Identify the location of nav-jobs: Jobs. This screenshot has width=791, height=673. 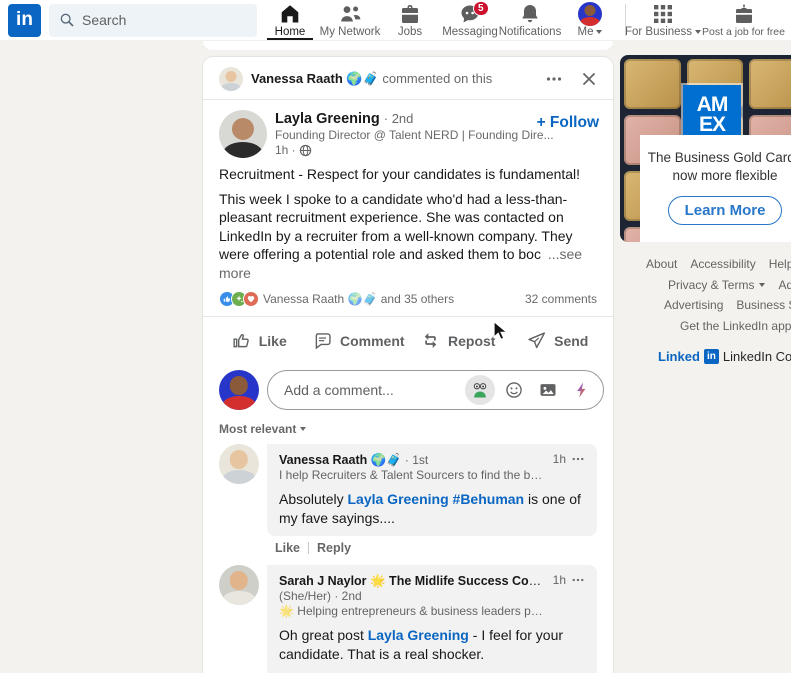
(410, 20).